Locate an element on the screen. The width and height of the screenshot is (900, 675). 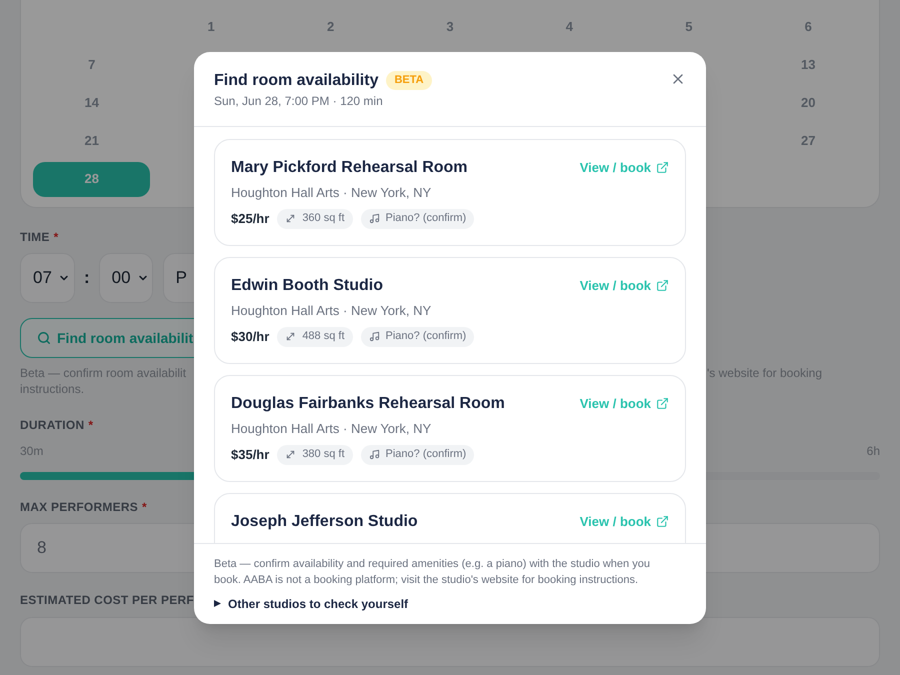
calendar-day: 3 is located at coordinates (450, 27).